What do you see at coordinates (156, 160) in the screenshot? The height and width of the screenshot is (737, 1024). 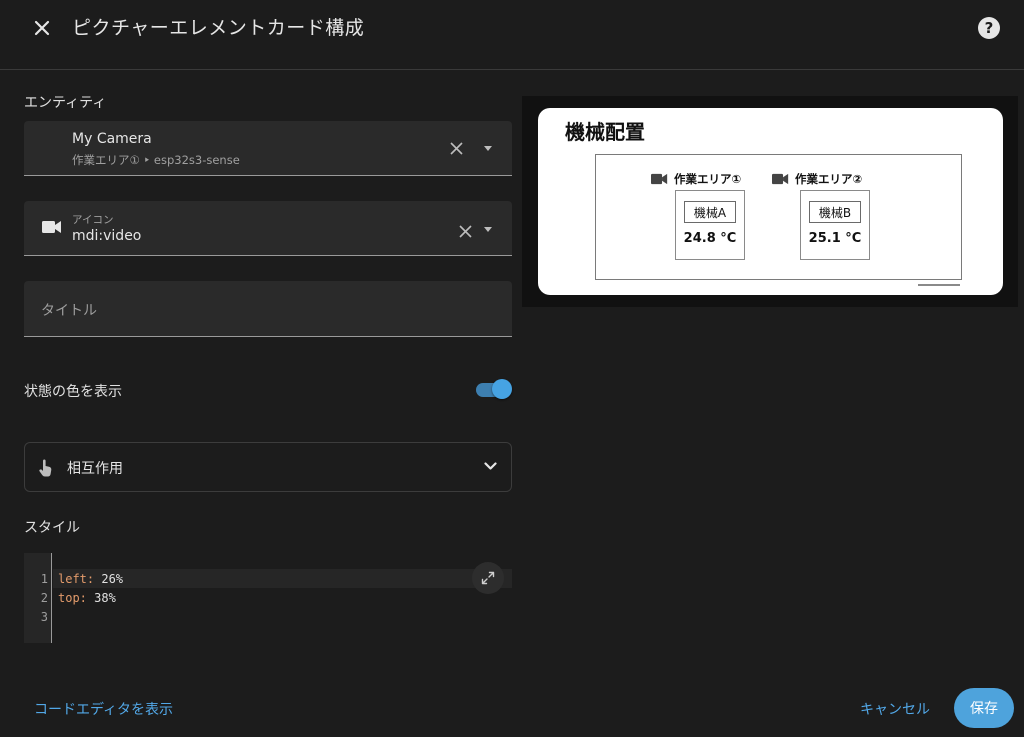 I see `entity-path: 作業エリア① ‣ esp32s3-sense` at bounding box center [156, 160].